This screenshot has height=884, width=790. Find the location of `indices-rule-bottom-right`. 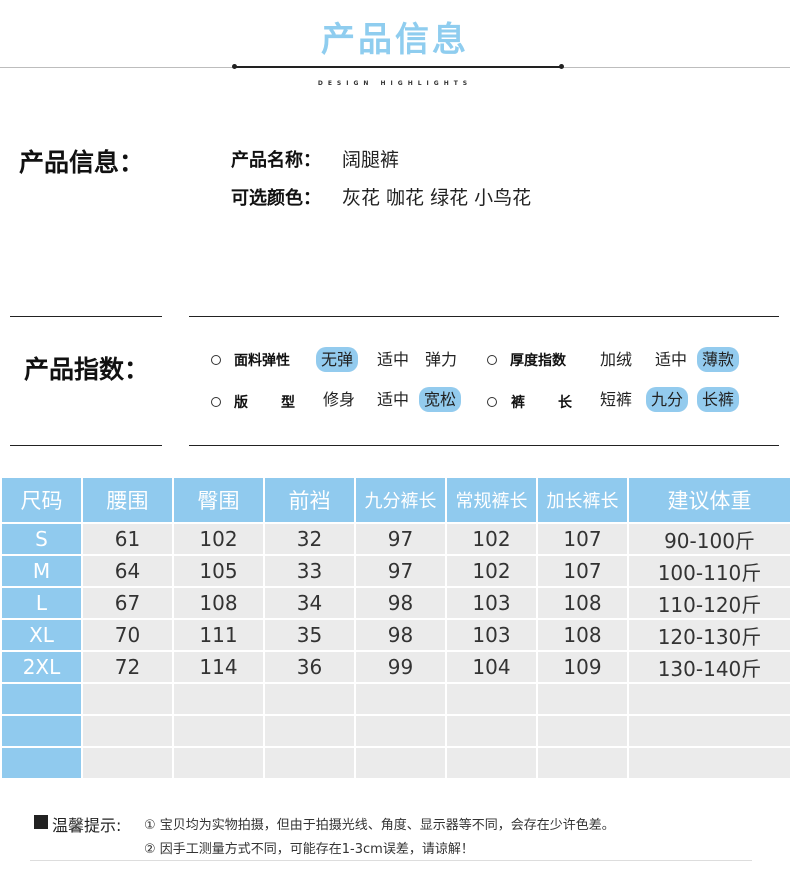

indices-rule-bottom-right is located at coordinates (484, 445).